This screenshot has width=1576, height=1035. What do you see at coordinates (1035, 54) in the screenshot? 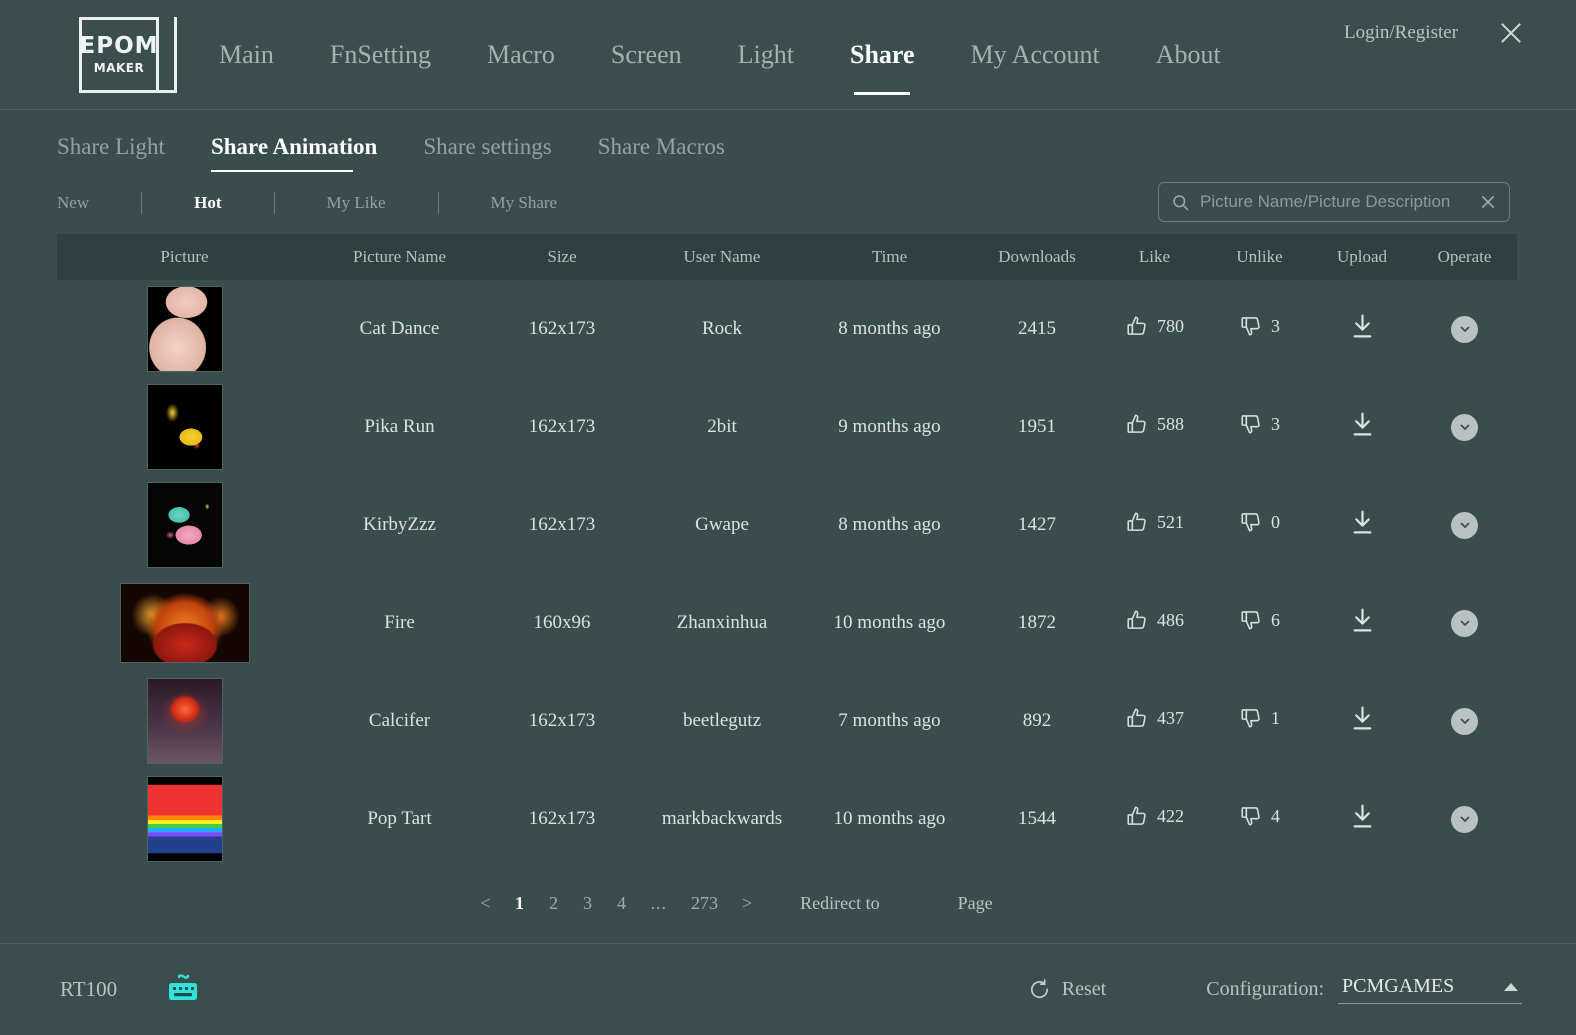
I see `nav-item-my-account: My Account` at bounding box center [1035, 54].